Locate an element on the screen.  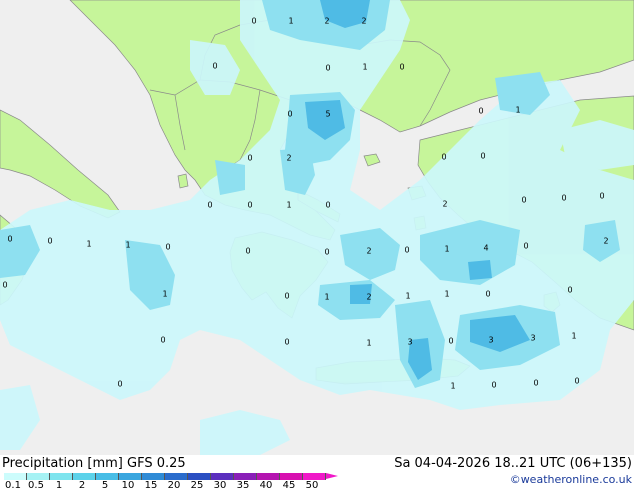
color-scale-arrow is located at coordinates (332, 476).